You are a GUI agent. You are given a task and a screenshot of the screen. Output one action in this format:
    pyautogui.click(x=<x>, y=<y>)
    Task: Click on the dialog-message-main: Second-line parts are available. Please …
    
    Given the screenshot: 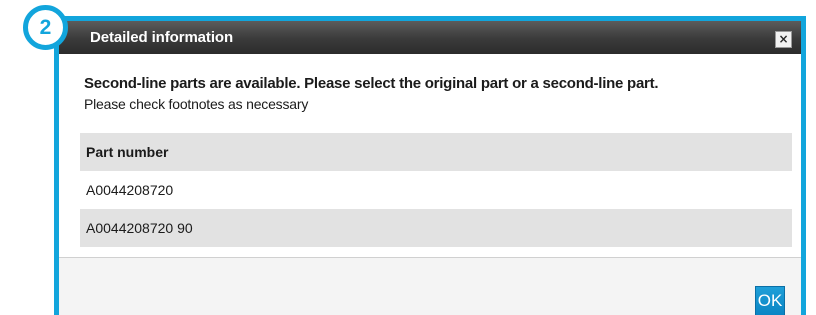 What is the action you would take?
    pyautogui.click(x=371, y=83)
    